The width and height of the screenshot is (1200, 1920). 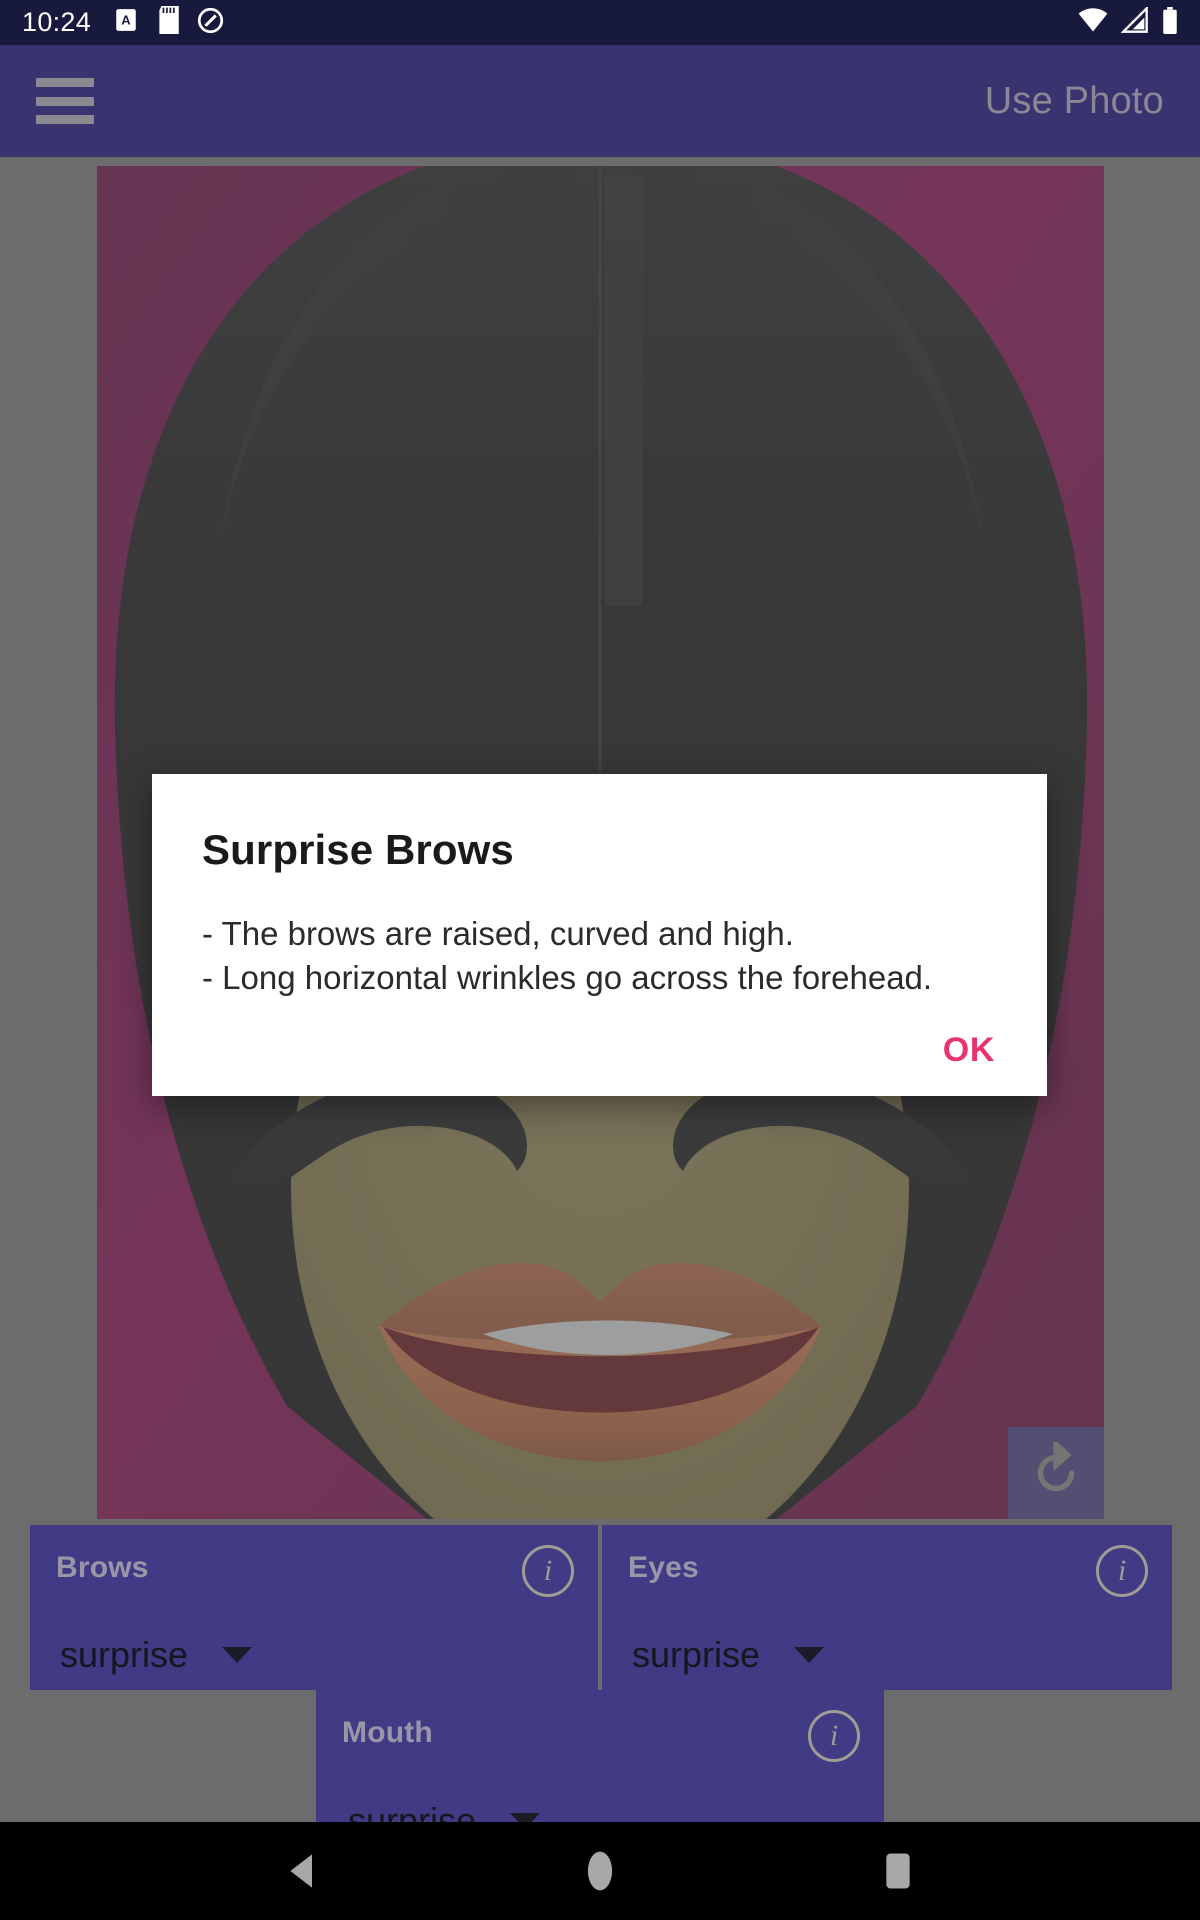 What do you see at coordinates (387, 1732) in the screenshot?
I see `panel-mouth-title: Mouth` at bounding box center [387, 1732].